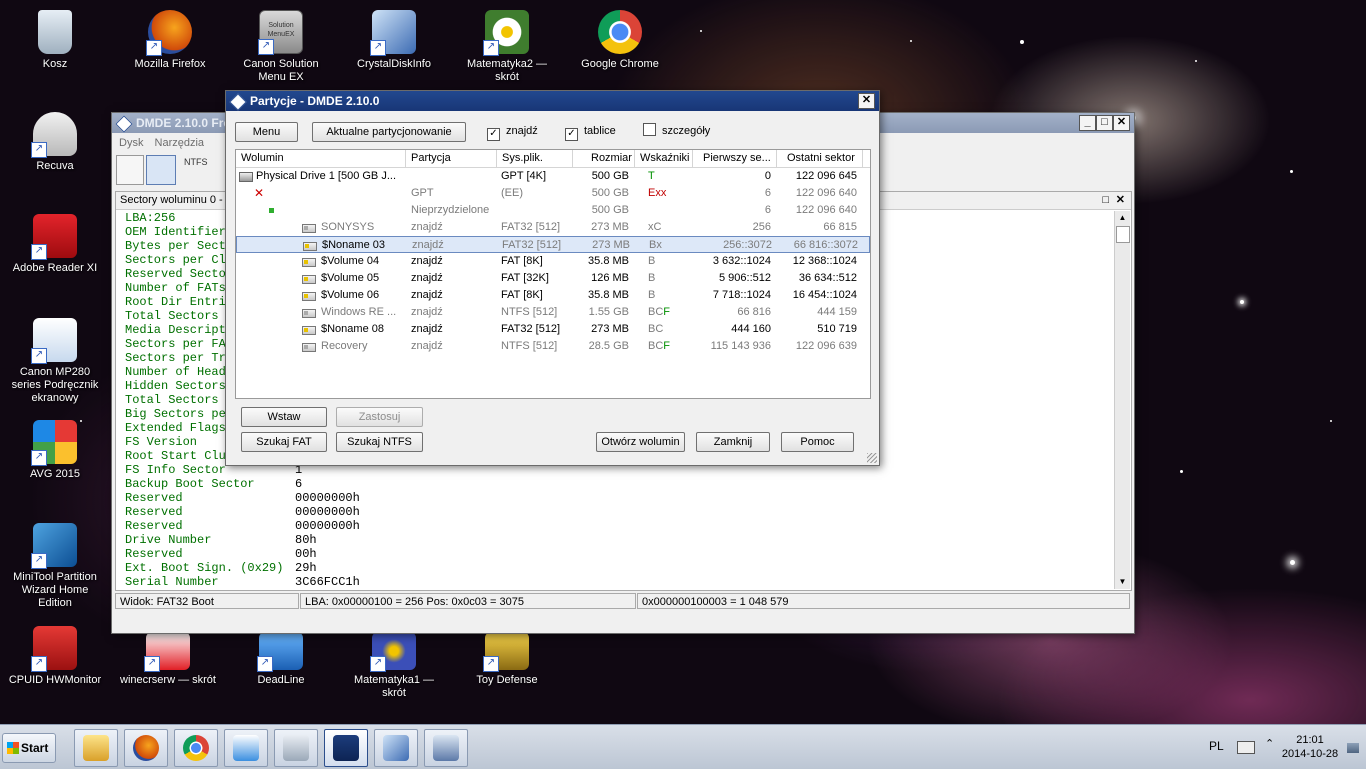  I want to click on col-rozmiar: Rozmiar, so click(604, 158).